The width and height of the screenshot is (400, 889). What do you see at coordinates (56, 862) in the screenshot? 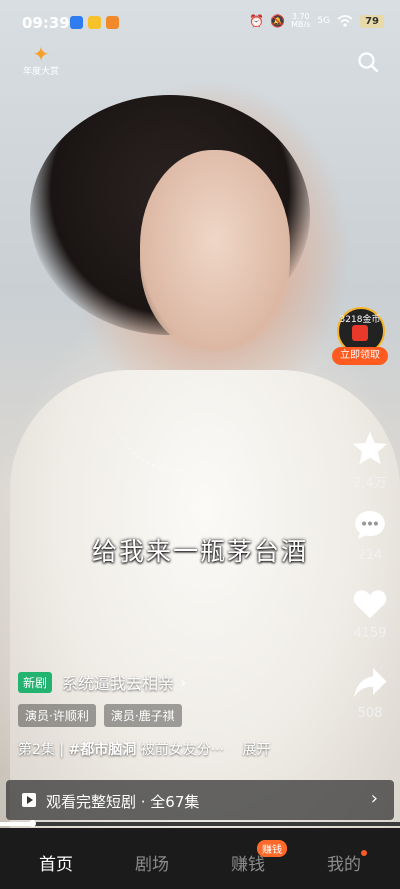
I see `nav-home: 首页` at bounding box center [56, 862].